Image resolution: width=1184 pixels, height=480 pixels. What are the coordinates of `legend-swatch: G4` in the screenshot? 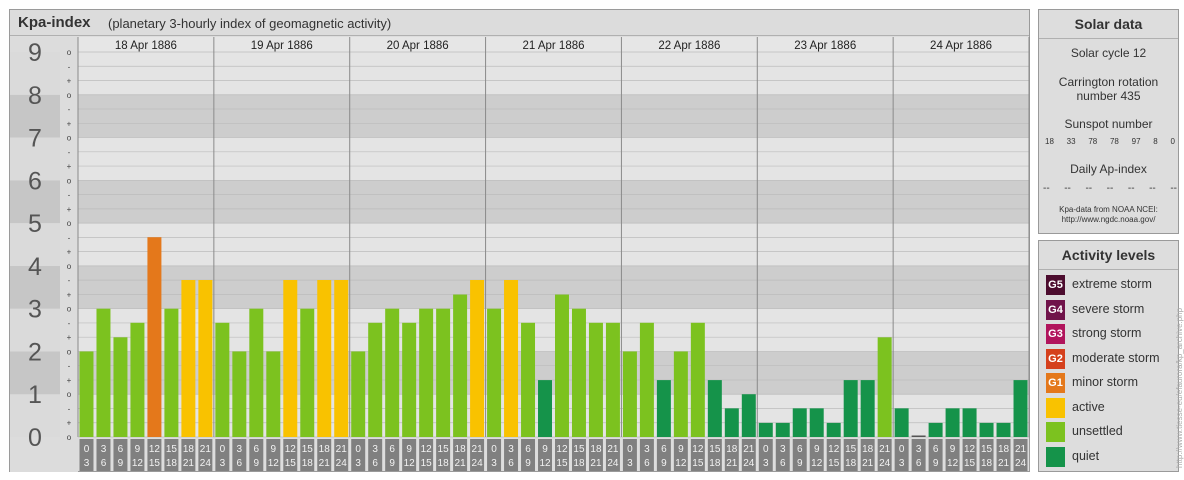 It's located at (1055, 309).